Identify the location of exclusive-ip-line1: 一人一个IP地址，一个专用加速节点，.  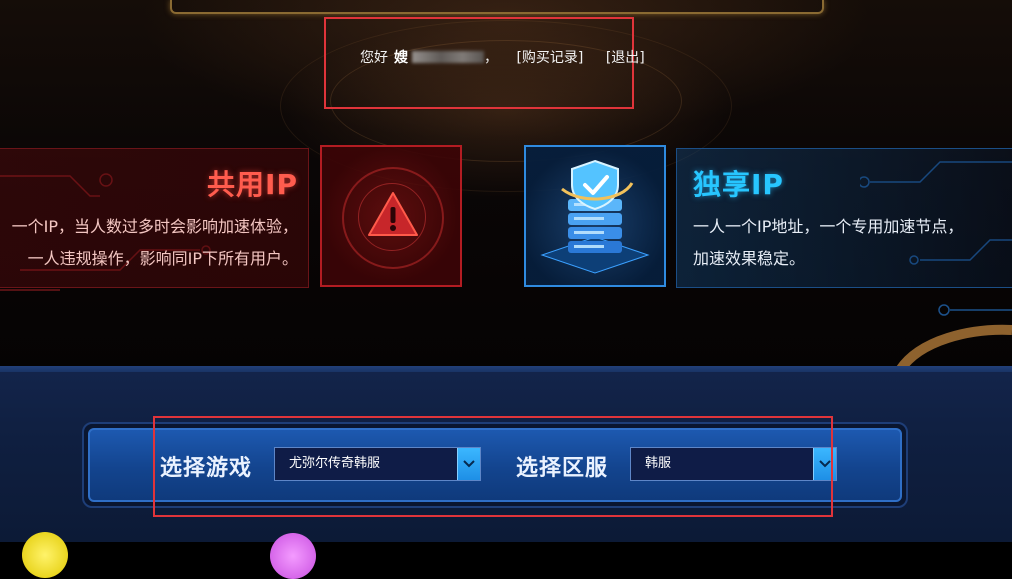
(828, 226).